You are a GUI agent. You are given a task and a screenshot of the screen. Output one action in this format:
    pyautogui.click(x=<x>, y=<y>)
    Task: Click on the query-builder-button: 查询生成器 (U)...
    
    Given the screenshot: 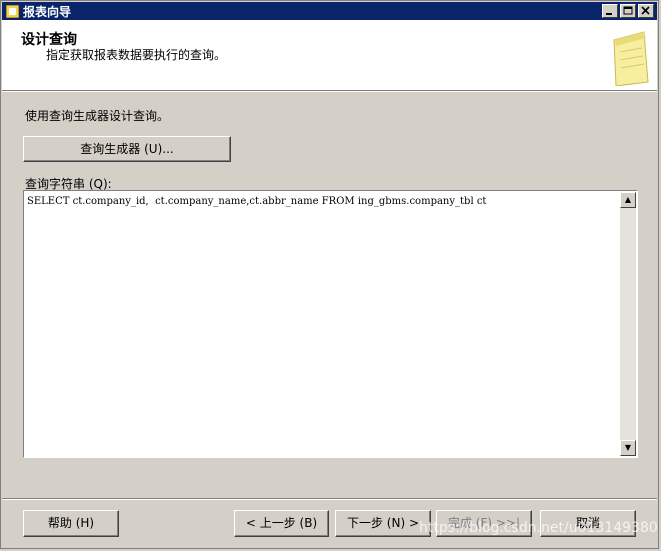 What is the action you would take?
    pyautogui.click(x=127, y=149)
    